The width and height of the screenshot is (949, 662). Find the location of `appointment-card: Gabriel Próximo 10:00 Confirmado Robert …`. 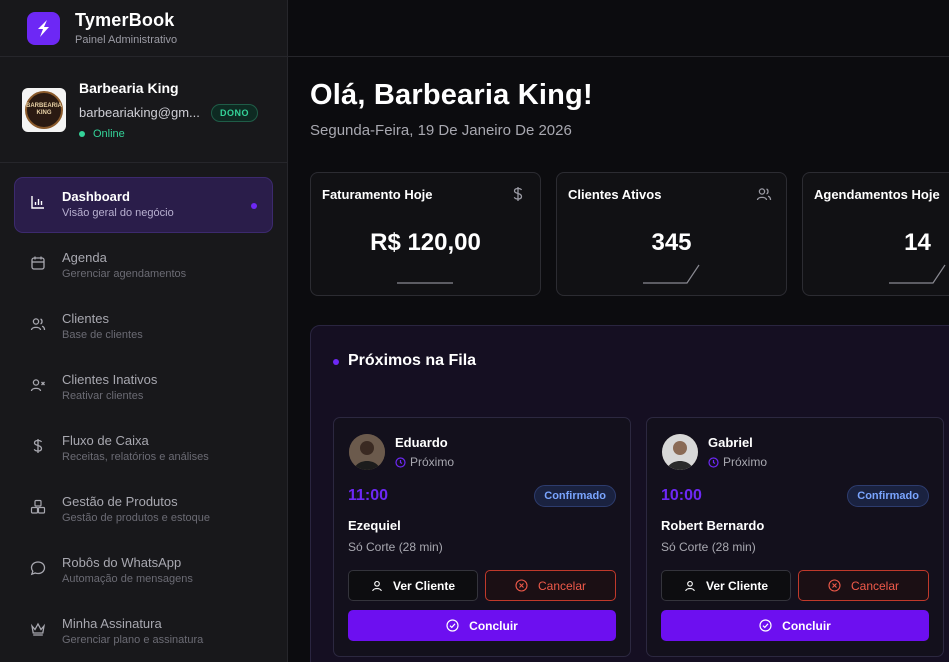

appointment-card: Gabriel Próximo 10:00 Confirmado Robert … is located at coordinates (795, 537).